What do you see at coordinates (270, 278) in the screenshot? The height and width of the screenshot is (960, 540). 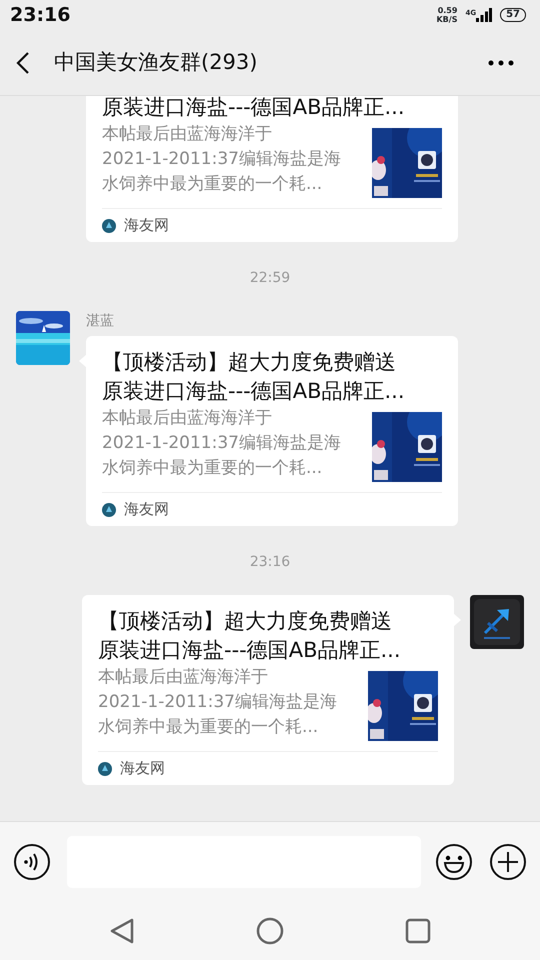 I see `timestamp: 22:59` at bounding box center [270, 278].